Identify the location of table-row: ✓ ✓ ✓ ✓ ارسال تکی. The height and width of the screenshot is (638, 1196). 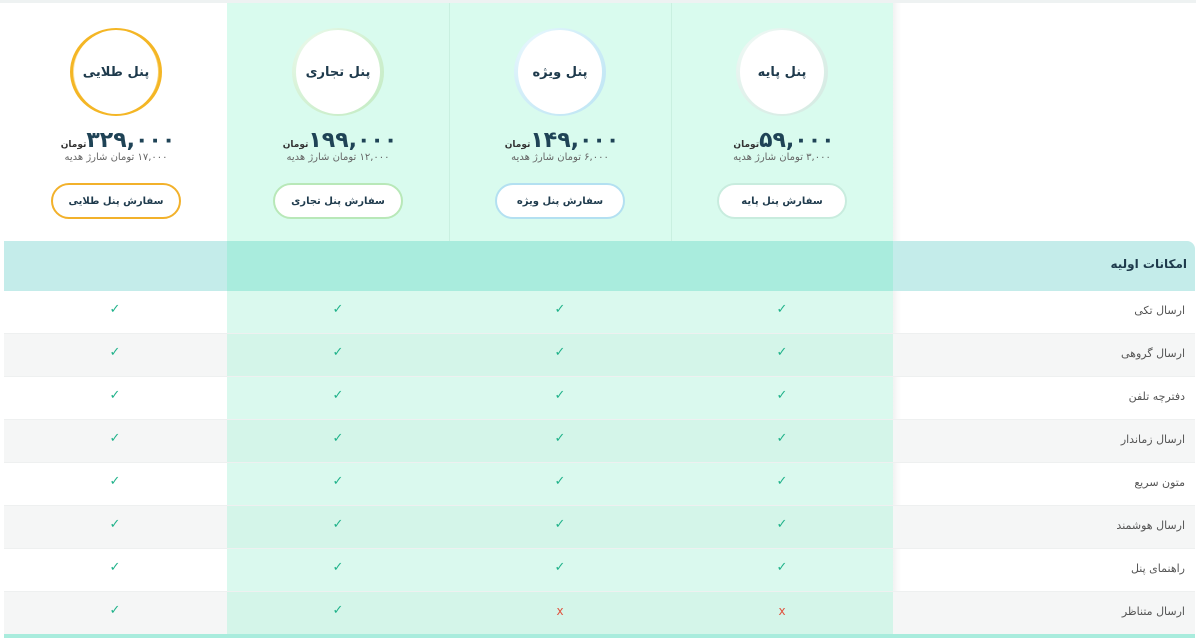
(599, 312).